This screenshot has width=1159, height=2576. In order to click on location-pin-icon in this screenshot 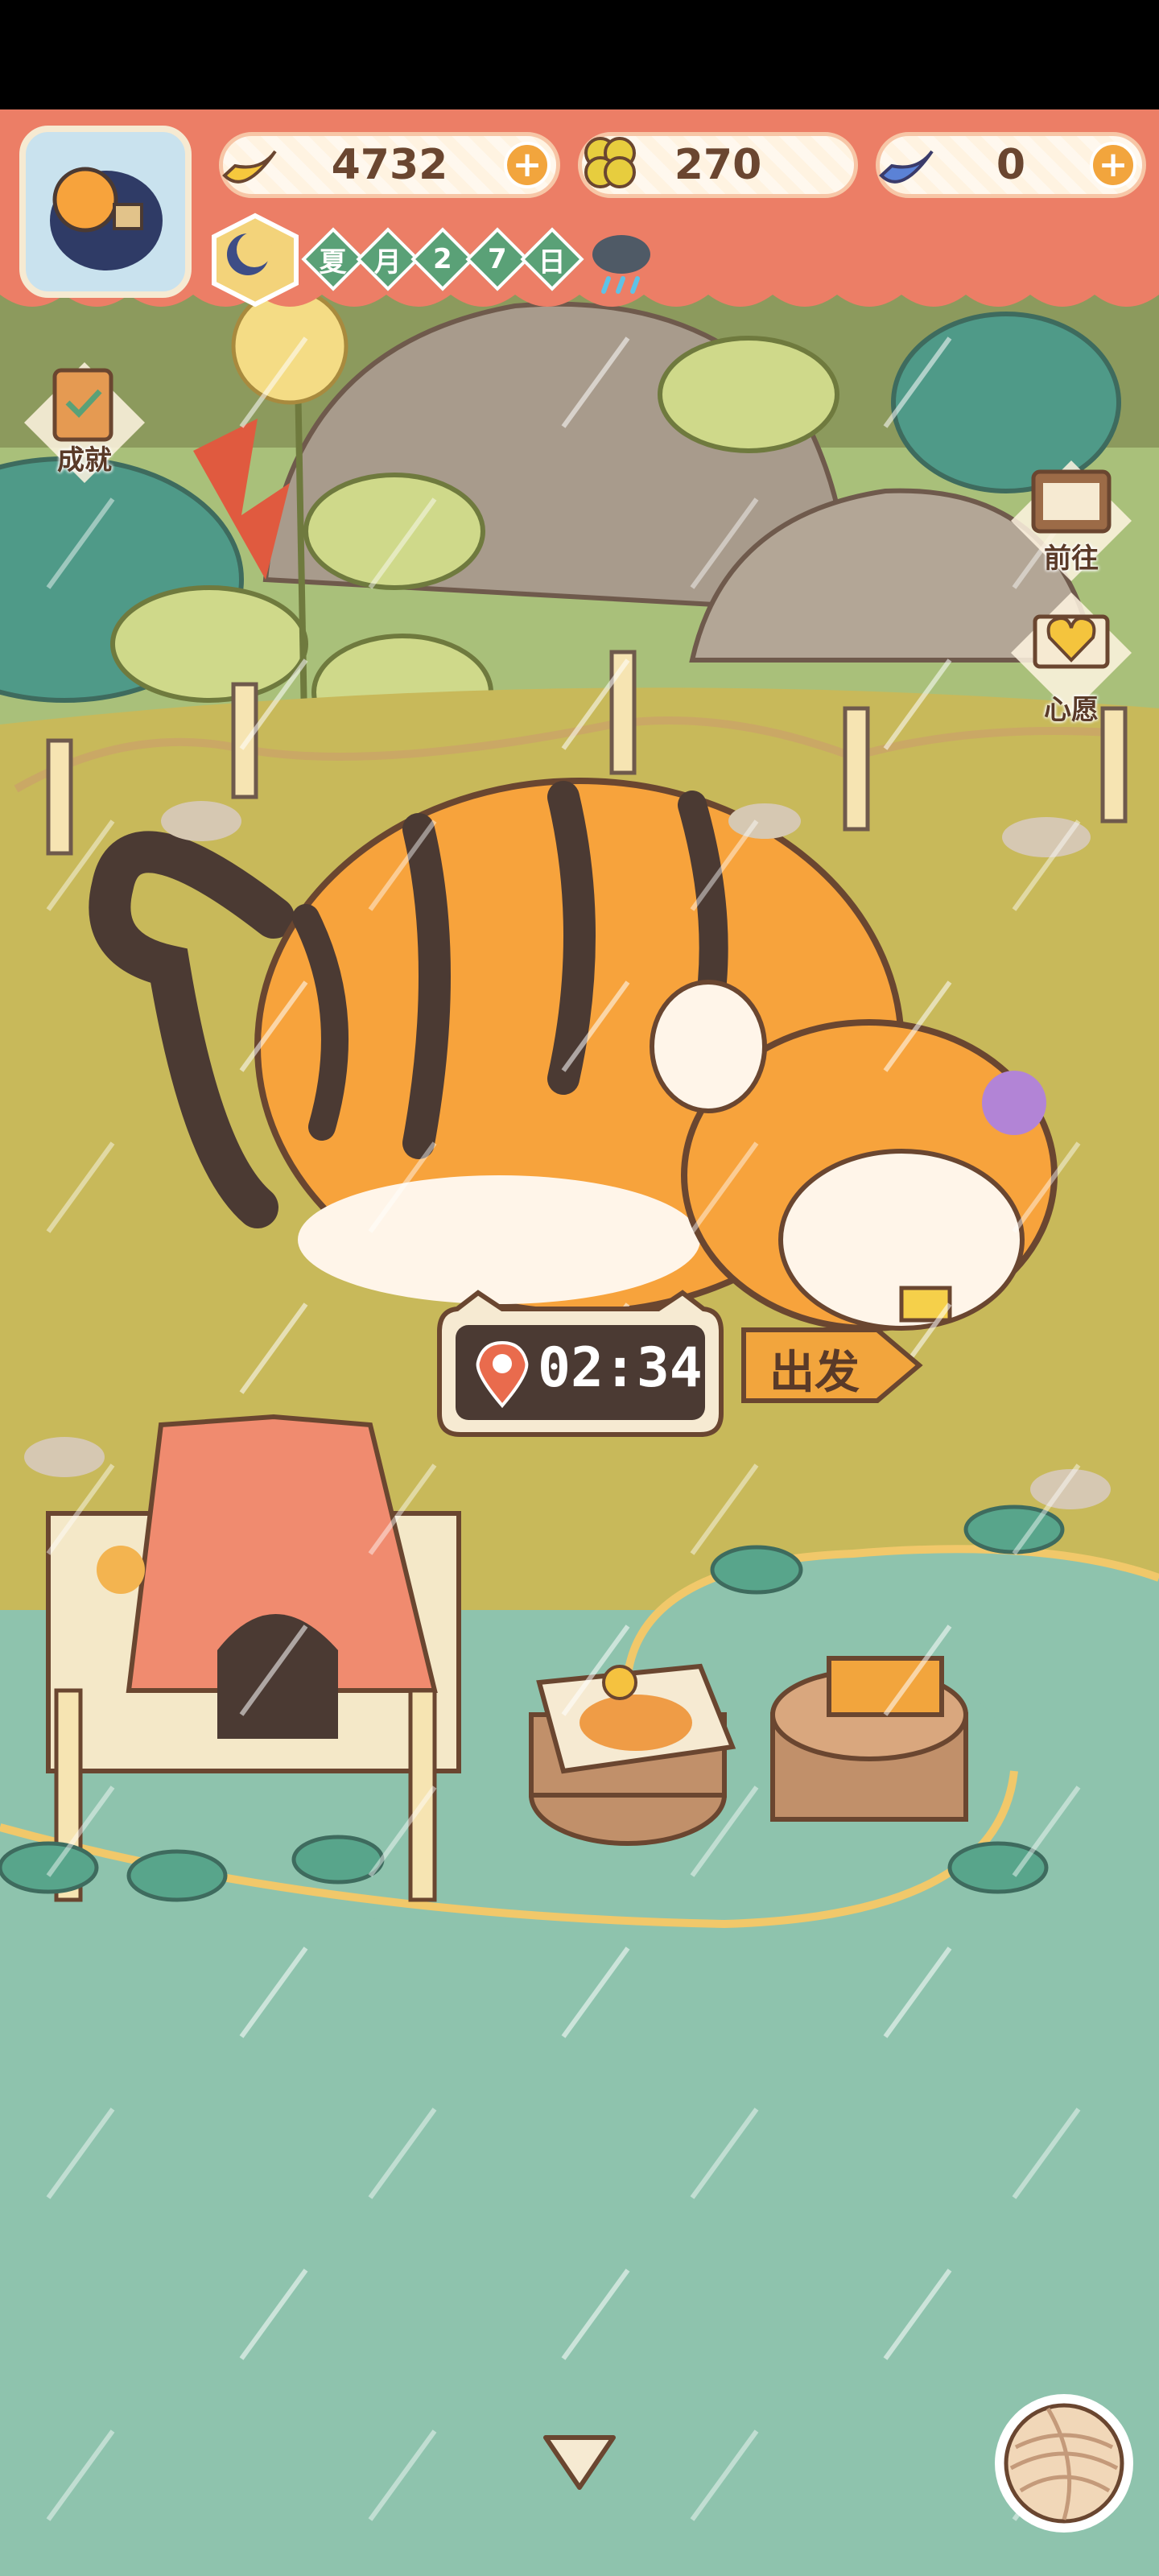, I will do `click(502, 1374)`.